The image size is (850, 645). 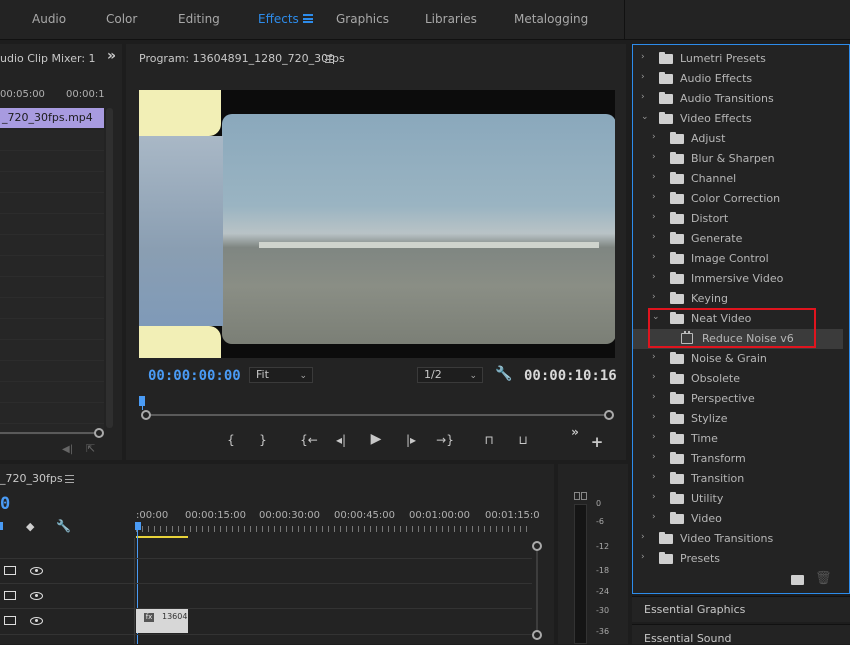 What do you see at coordinates (162, 537) in the screenshot?
I see `work-area-bar` at bounding box center [162, 537].